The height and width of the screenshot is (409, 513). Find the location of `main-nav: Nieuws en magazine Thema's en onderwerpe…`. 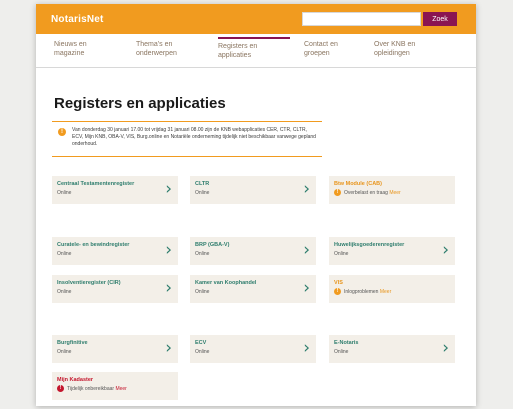

main-nav: Nieuws en magazine Thema's en onderwerpe… is located at coordinates (256, 51).